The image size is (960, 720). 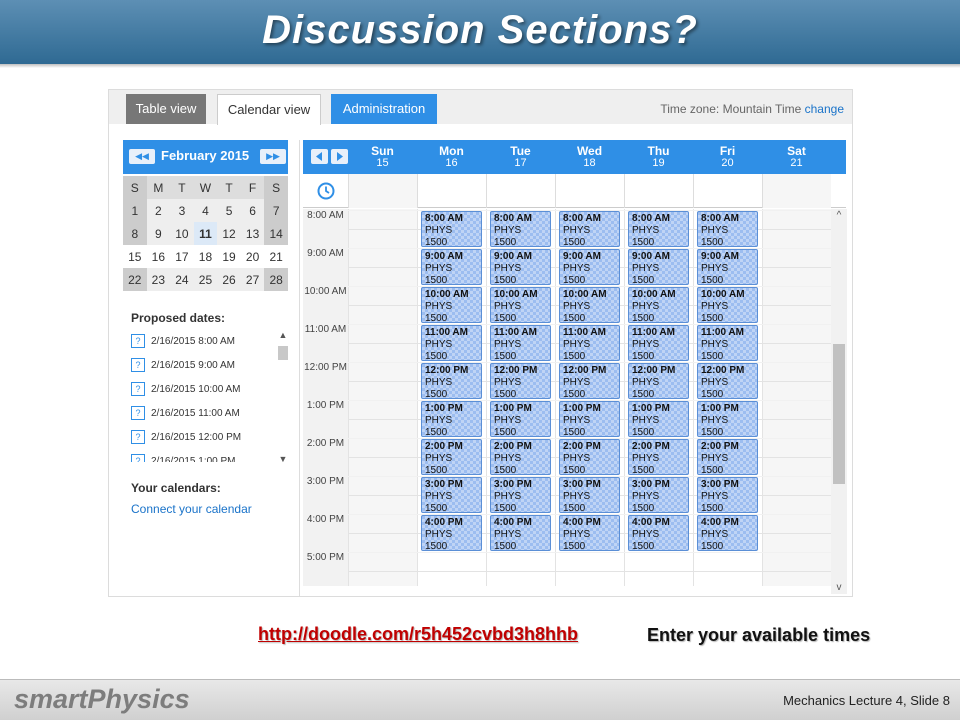 I want to click on proposed-date-item: ? 2/16/2015 12:00 PM, so click(x=204, y=438).